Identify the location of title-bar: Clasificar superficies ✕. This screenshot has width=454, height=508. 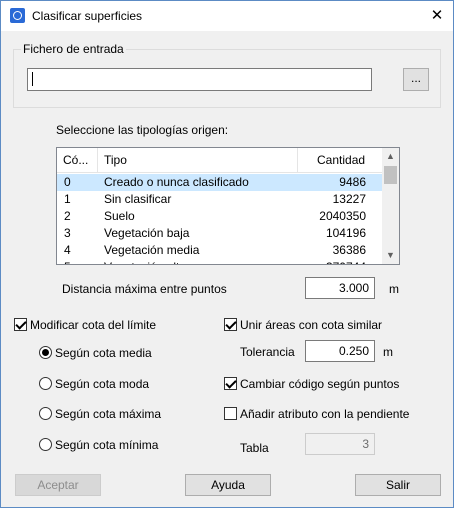
(227, 16).